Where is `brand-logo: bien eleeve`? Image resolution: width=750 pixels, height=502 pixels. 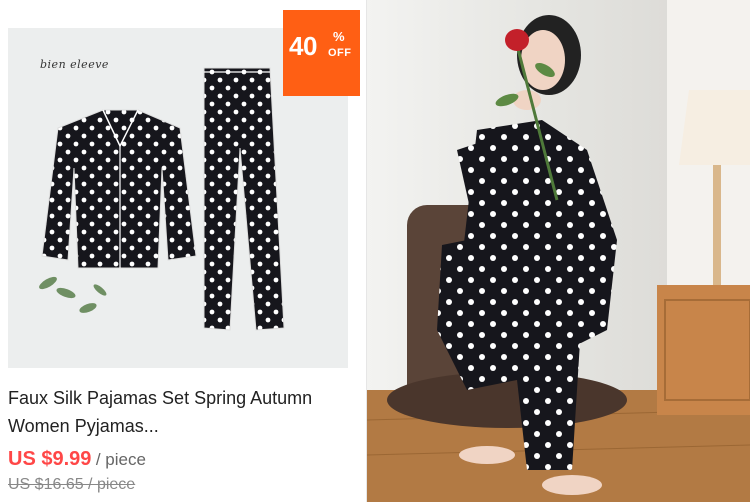 brand-logo: bien eleeve is located at coordinates (74, 64).